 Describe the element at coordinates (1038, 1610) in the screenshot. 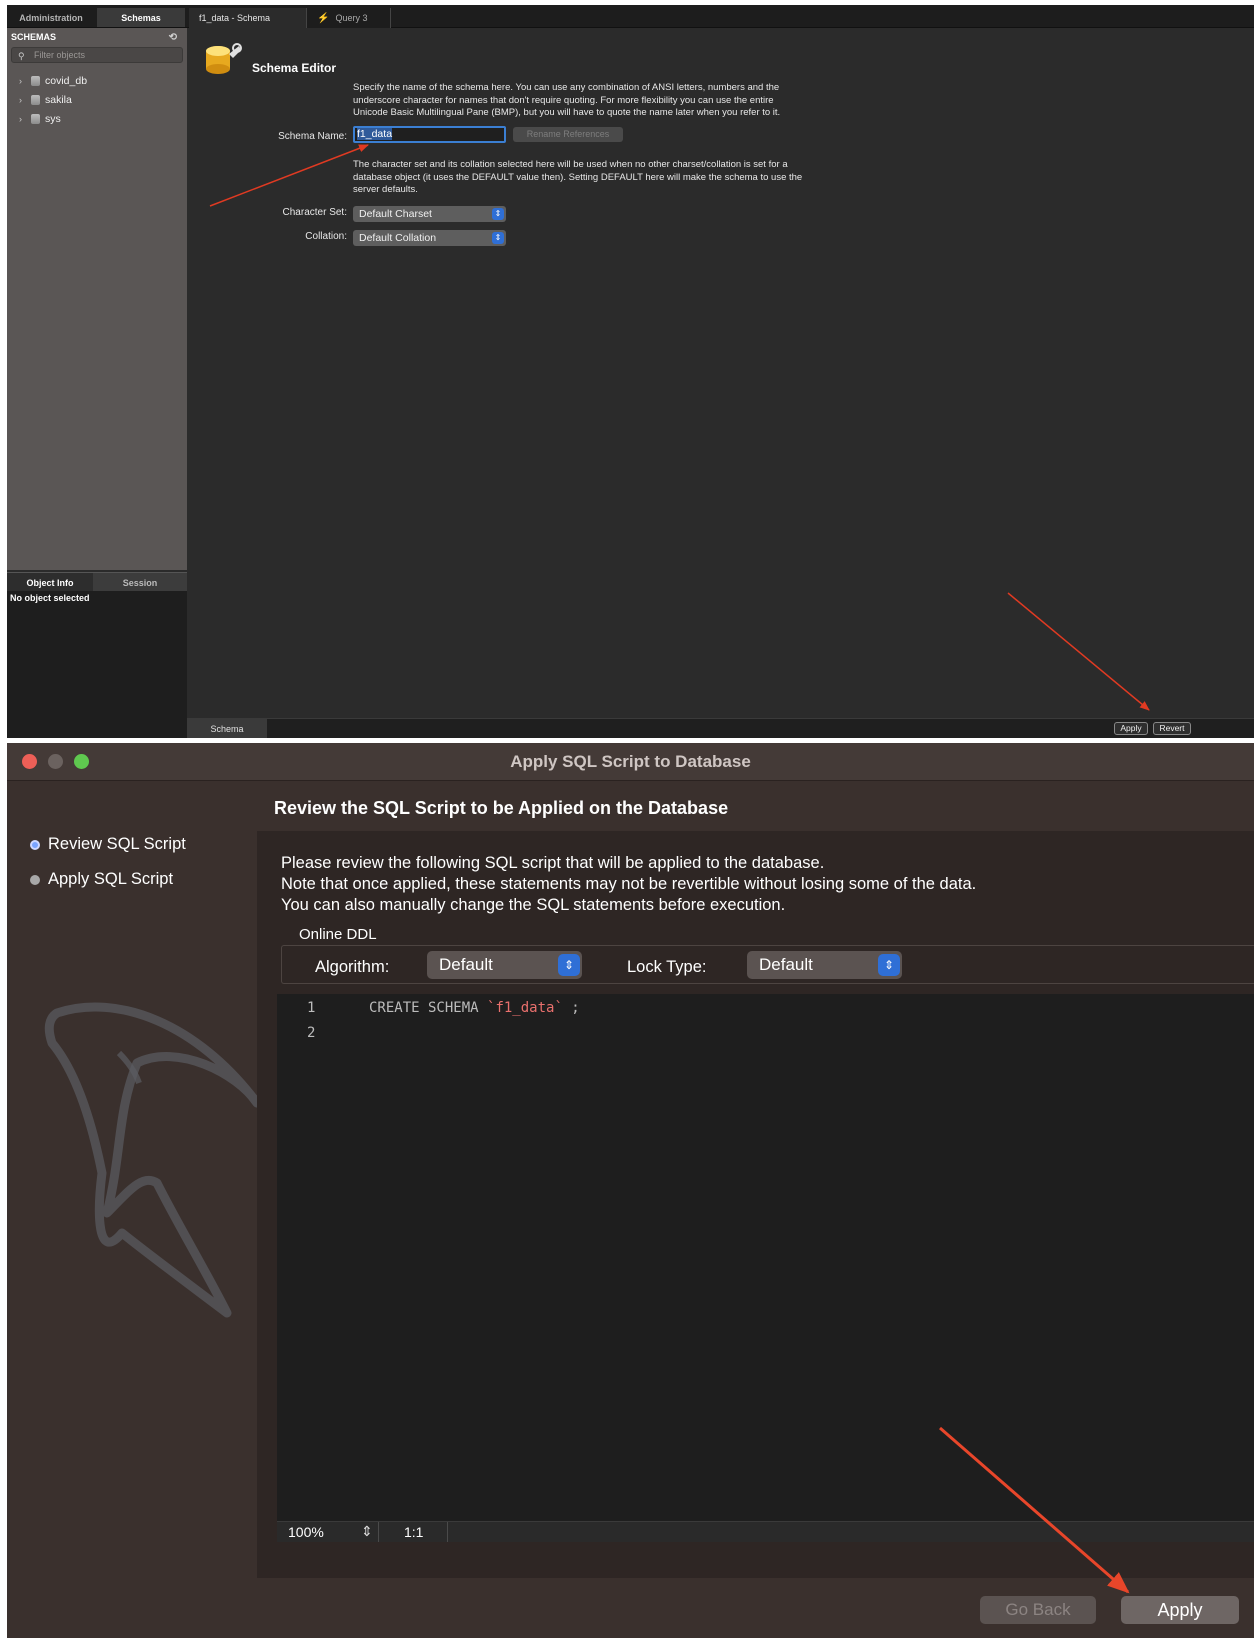

I see `go-back-button: Go Back` at that location.